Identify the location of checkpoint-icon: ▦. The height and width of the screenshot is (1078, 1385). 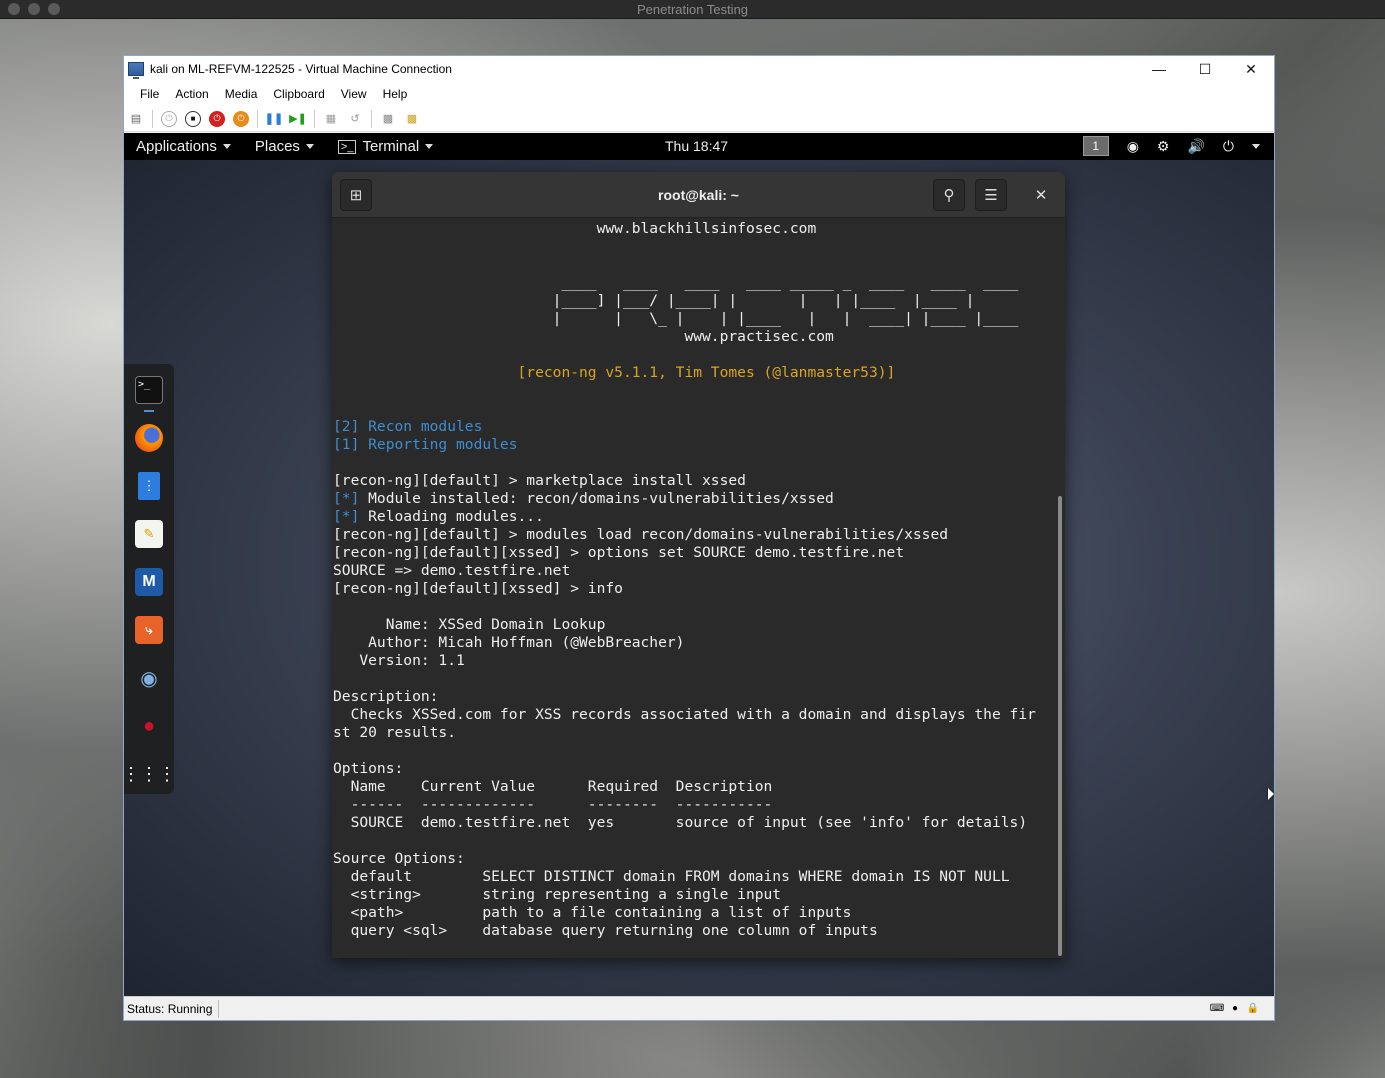
(331, 119).